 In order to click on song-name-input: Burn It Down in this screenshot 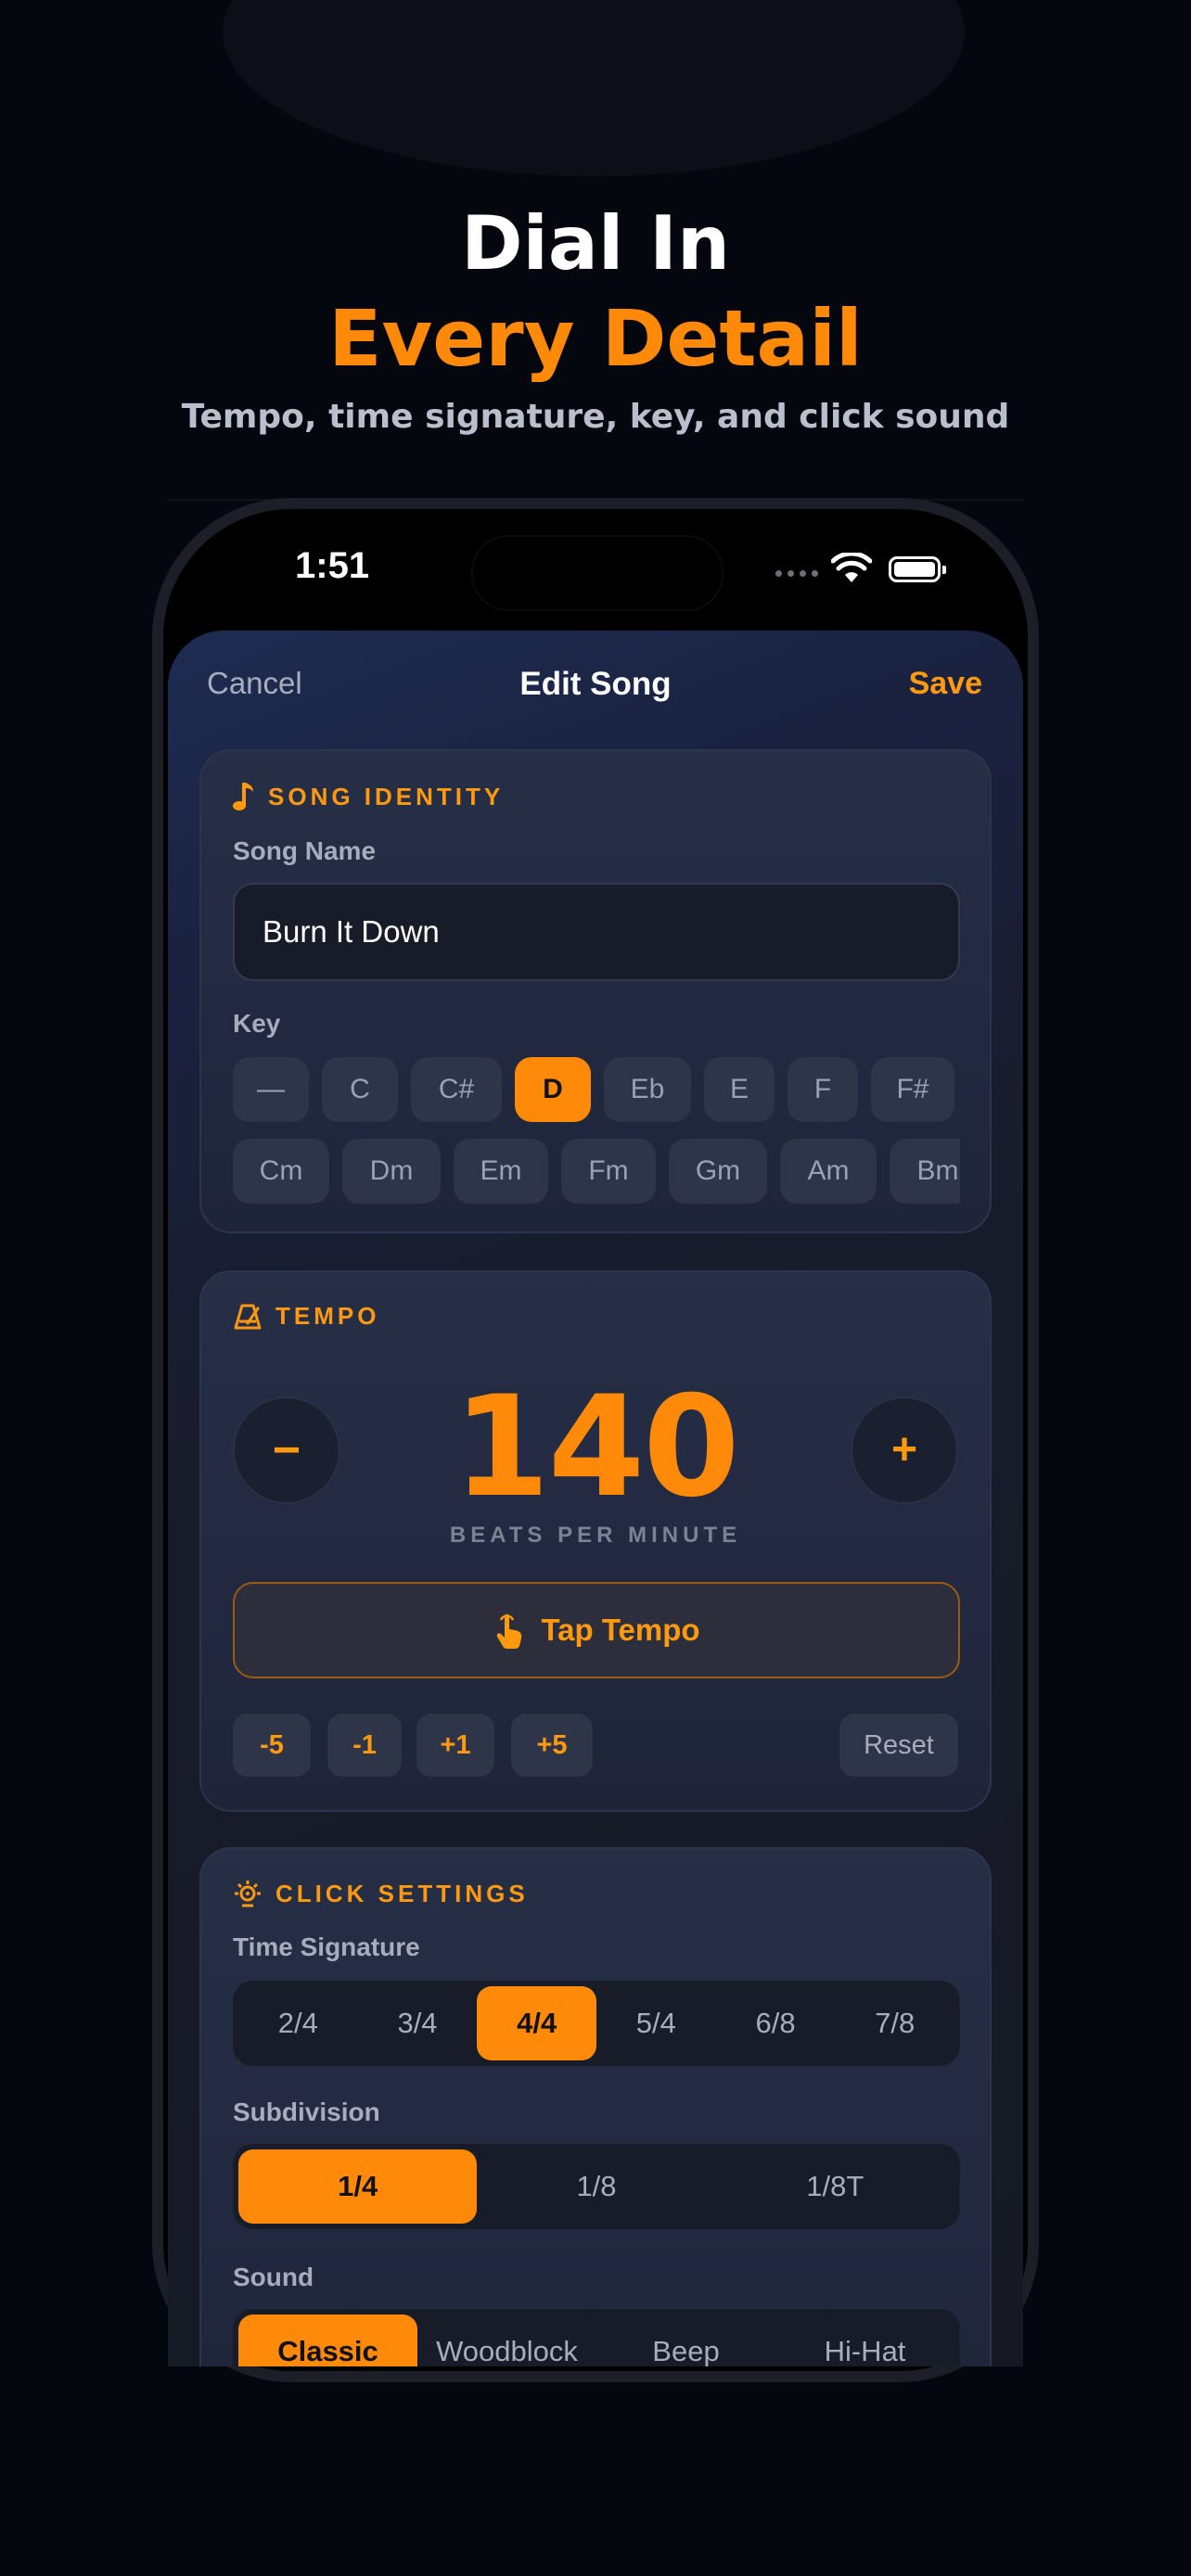, I will do `click(597, 932)`.